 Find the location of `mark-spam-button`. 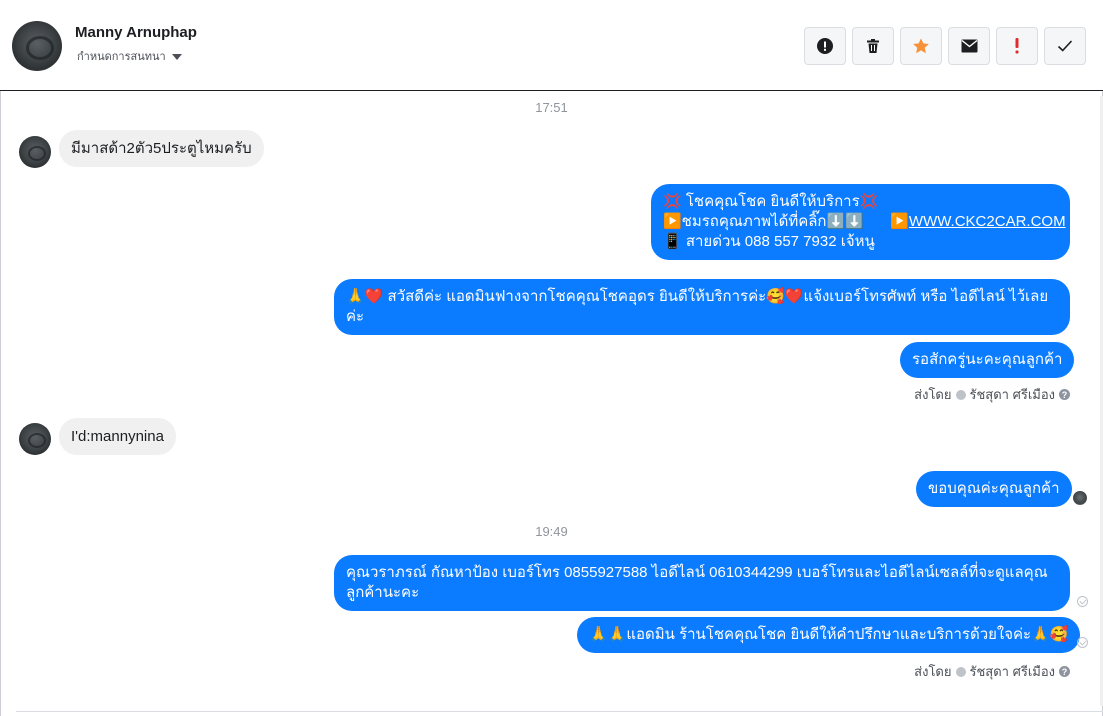

mark-spam-button is located at coordinates (1017, 46).